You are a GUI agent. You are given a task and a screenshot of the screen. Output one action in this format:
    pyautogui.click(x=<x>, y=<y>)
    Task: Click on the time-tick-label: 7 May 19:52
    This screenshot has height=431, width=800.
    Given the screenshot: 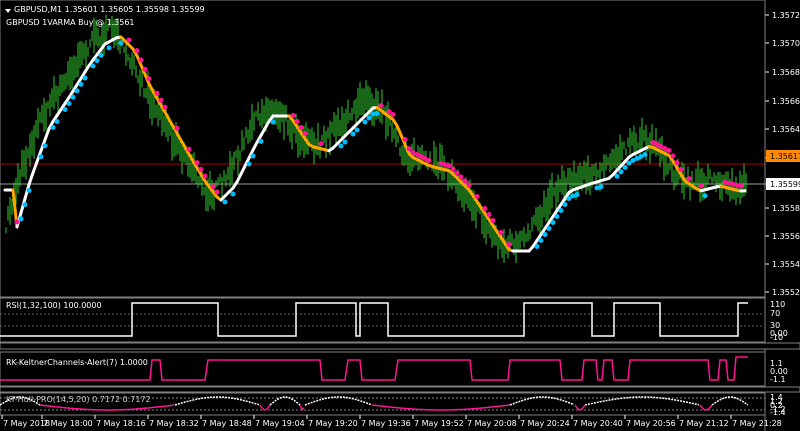 What is the action you would take?
    pyautogui.click(x=439, y=423)
    